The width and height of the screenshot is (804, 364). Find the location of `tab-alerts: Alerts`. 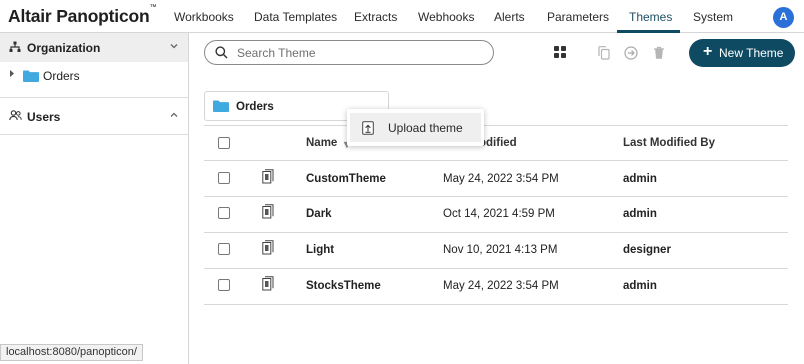

tab-alerts: Alerts is located at coordinates (509, 17).